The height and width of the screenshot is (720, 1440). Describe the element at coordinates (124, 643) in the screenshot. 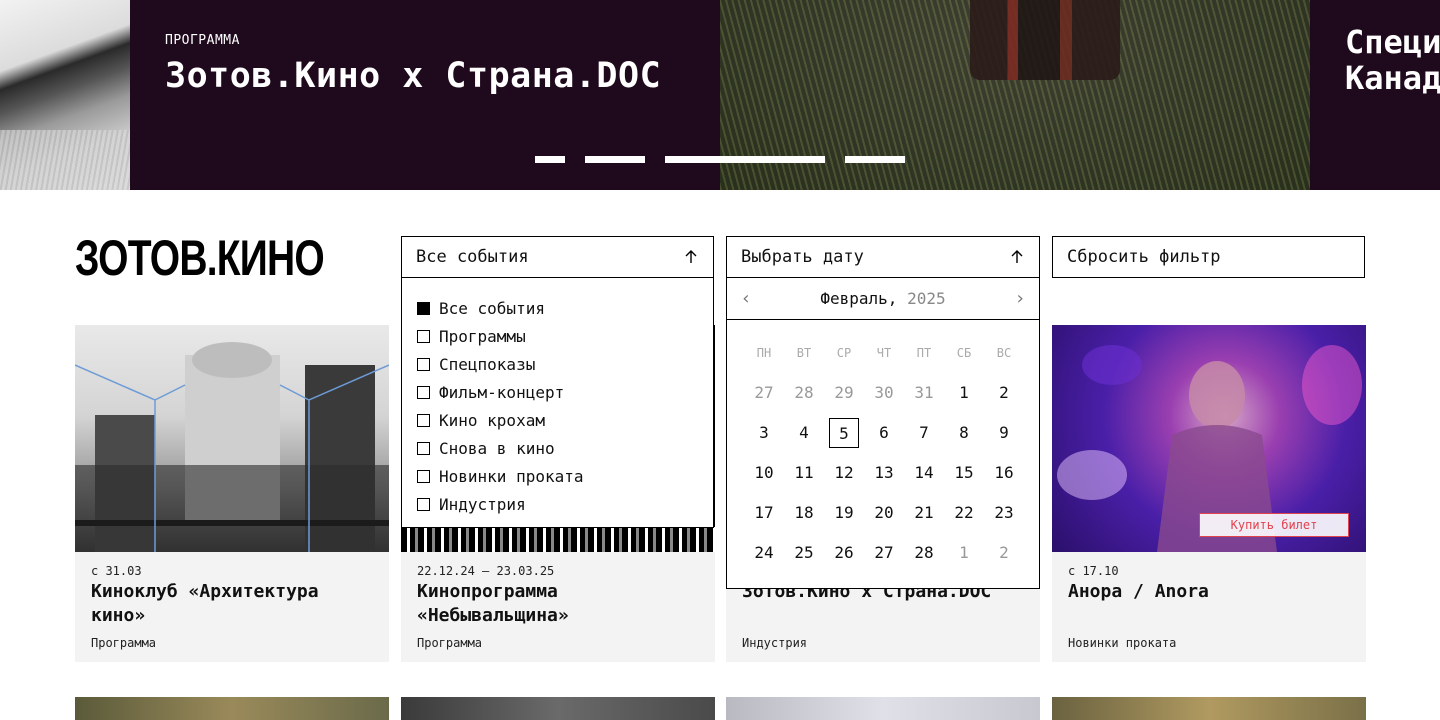

I see `event-card-category: Программа` at that location.